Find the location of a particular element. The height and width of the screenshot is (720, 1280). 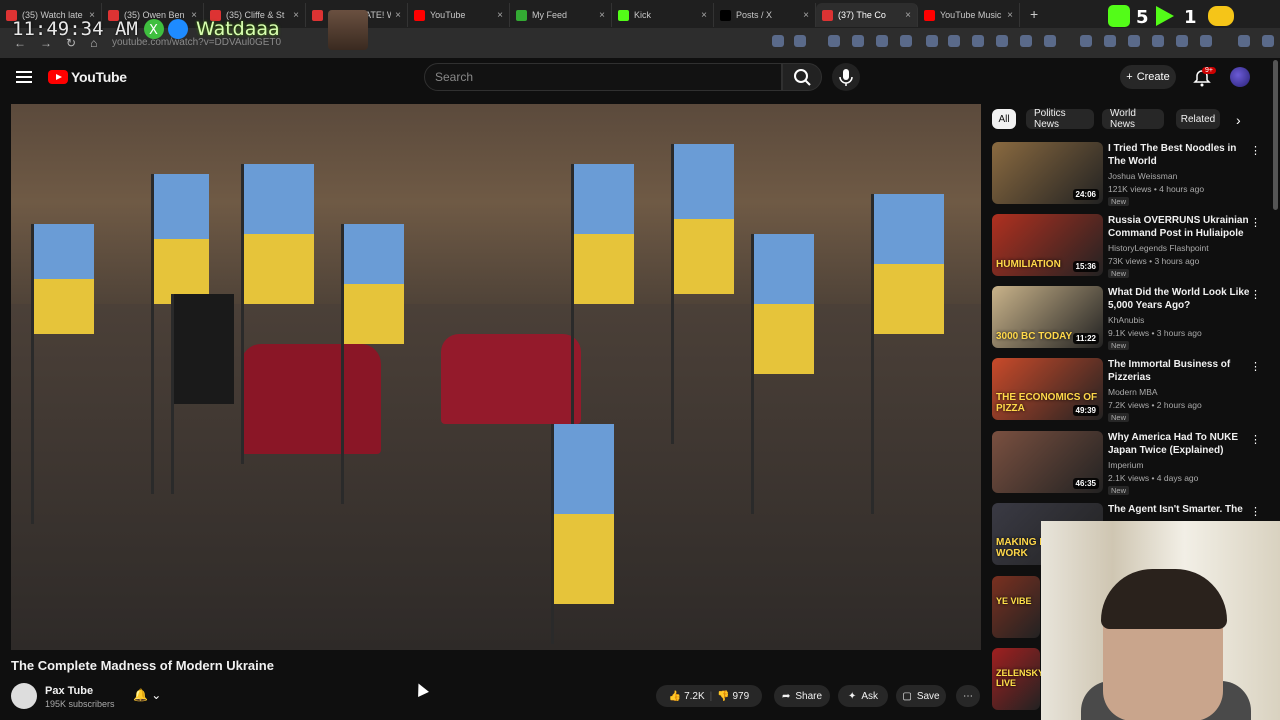

hamburger-menu-icon is located at coordinates (24, 76).